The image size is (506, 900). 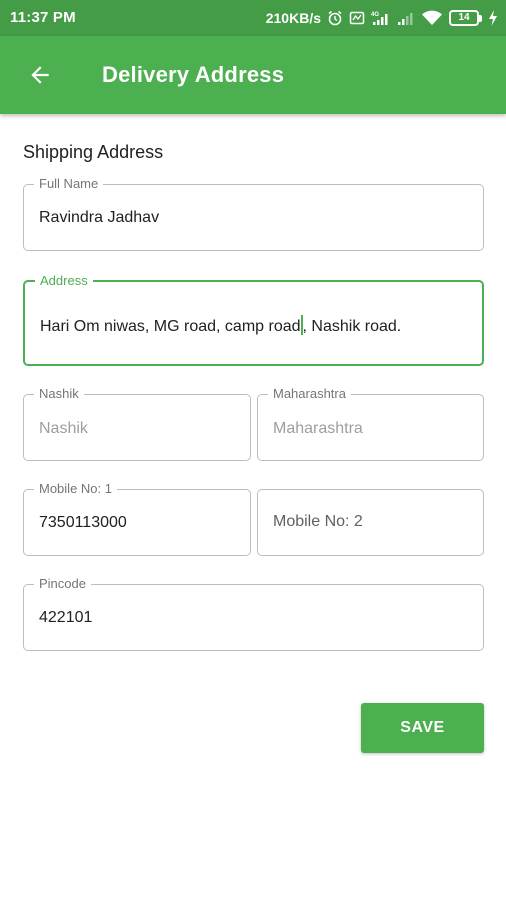 I want to click on signal-4g-icon: 4G, so click(x=379, y=18).